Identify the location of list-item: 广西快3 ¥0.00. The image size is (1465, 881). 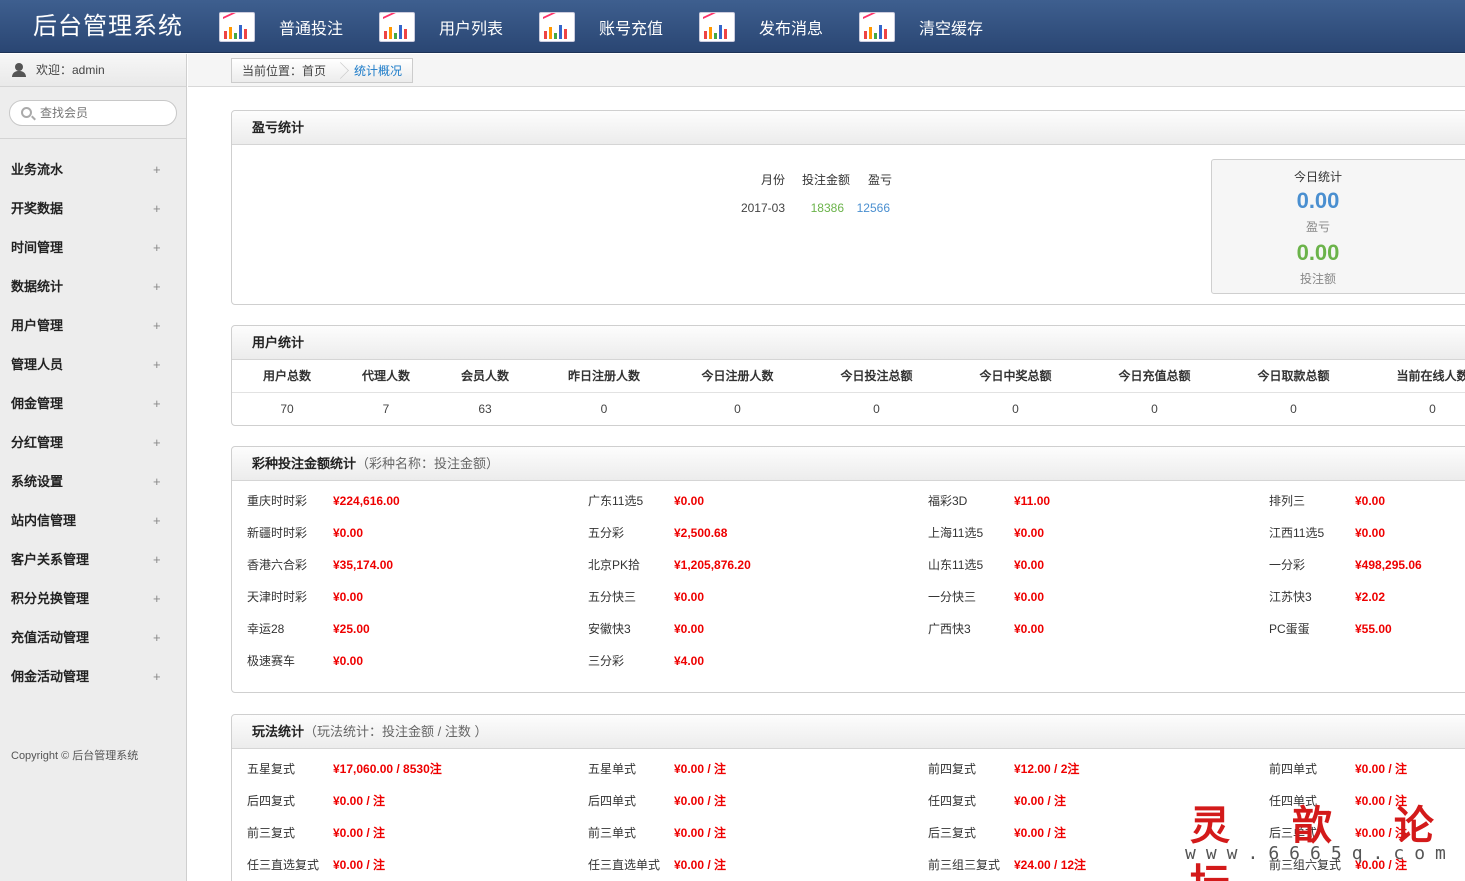
(1093, 635).